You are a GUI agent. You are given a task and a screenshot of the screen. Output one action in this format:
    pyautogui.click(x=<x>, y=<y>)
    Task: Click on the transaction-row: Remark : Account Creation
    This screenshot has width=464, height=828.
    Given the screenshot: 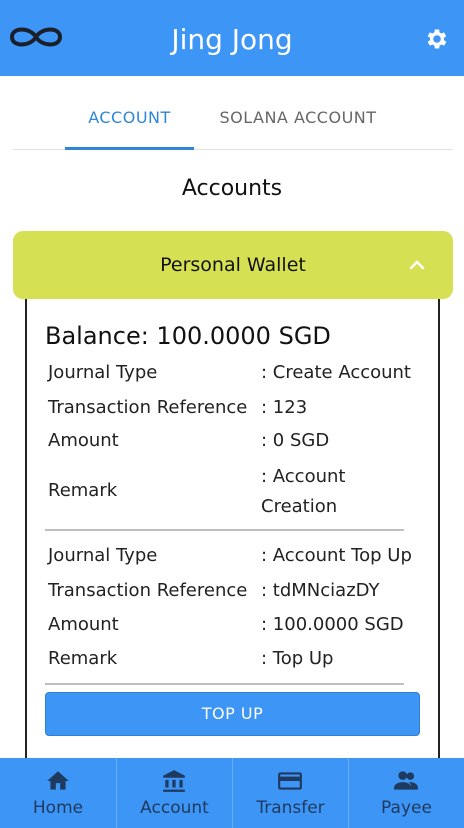 What is the action you would take?
    pyautogui.click(x=238, y=492)
    